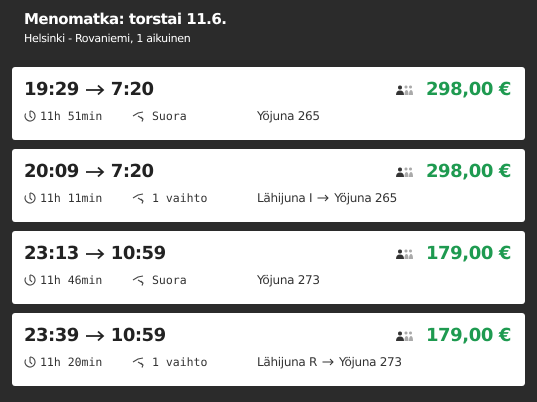  What do you see at coordinates (126, 19) in the screenshot?
I see `trip-title: Menomatka: torstai 11.6.` at bounding box center [126, 19].